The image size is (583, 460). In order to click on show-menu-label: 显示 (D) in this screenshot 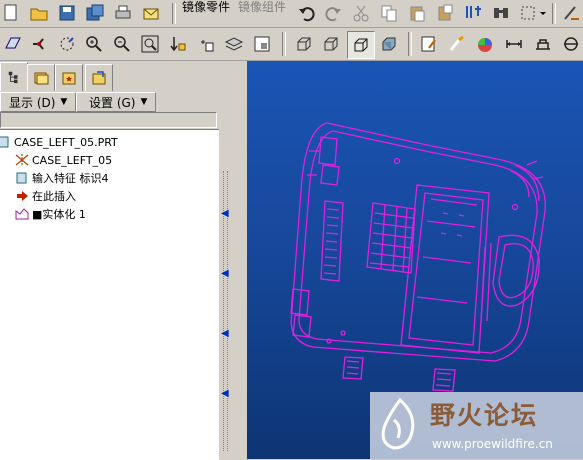, I will do `click(32, 102)`.